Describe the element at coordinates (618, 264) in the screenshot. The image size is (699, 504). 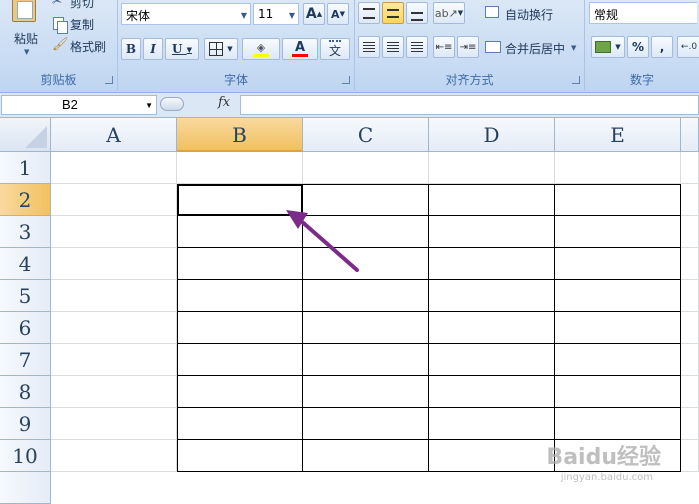
I see `cell-e4` at that location.